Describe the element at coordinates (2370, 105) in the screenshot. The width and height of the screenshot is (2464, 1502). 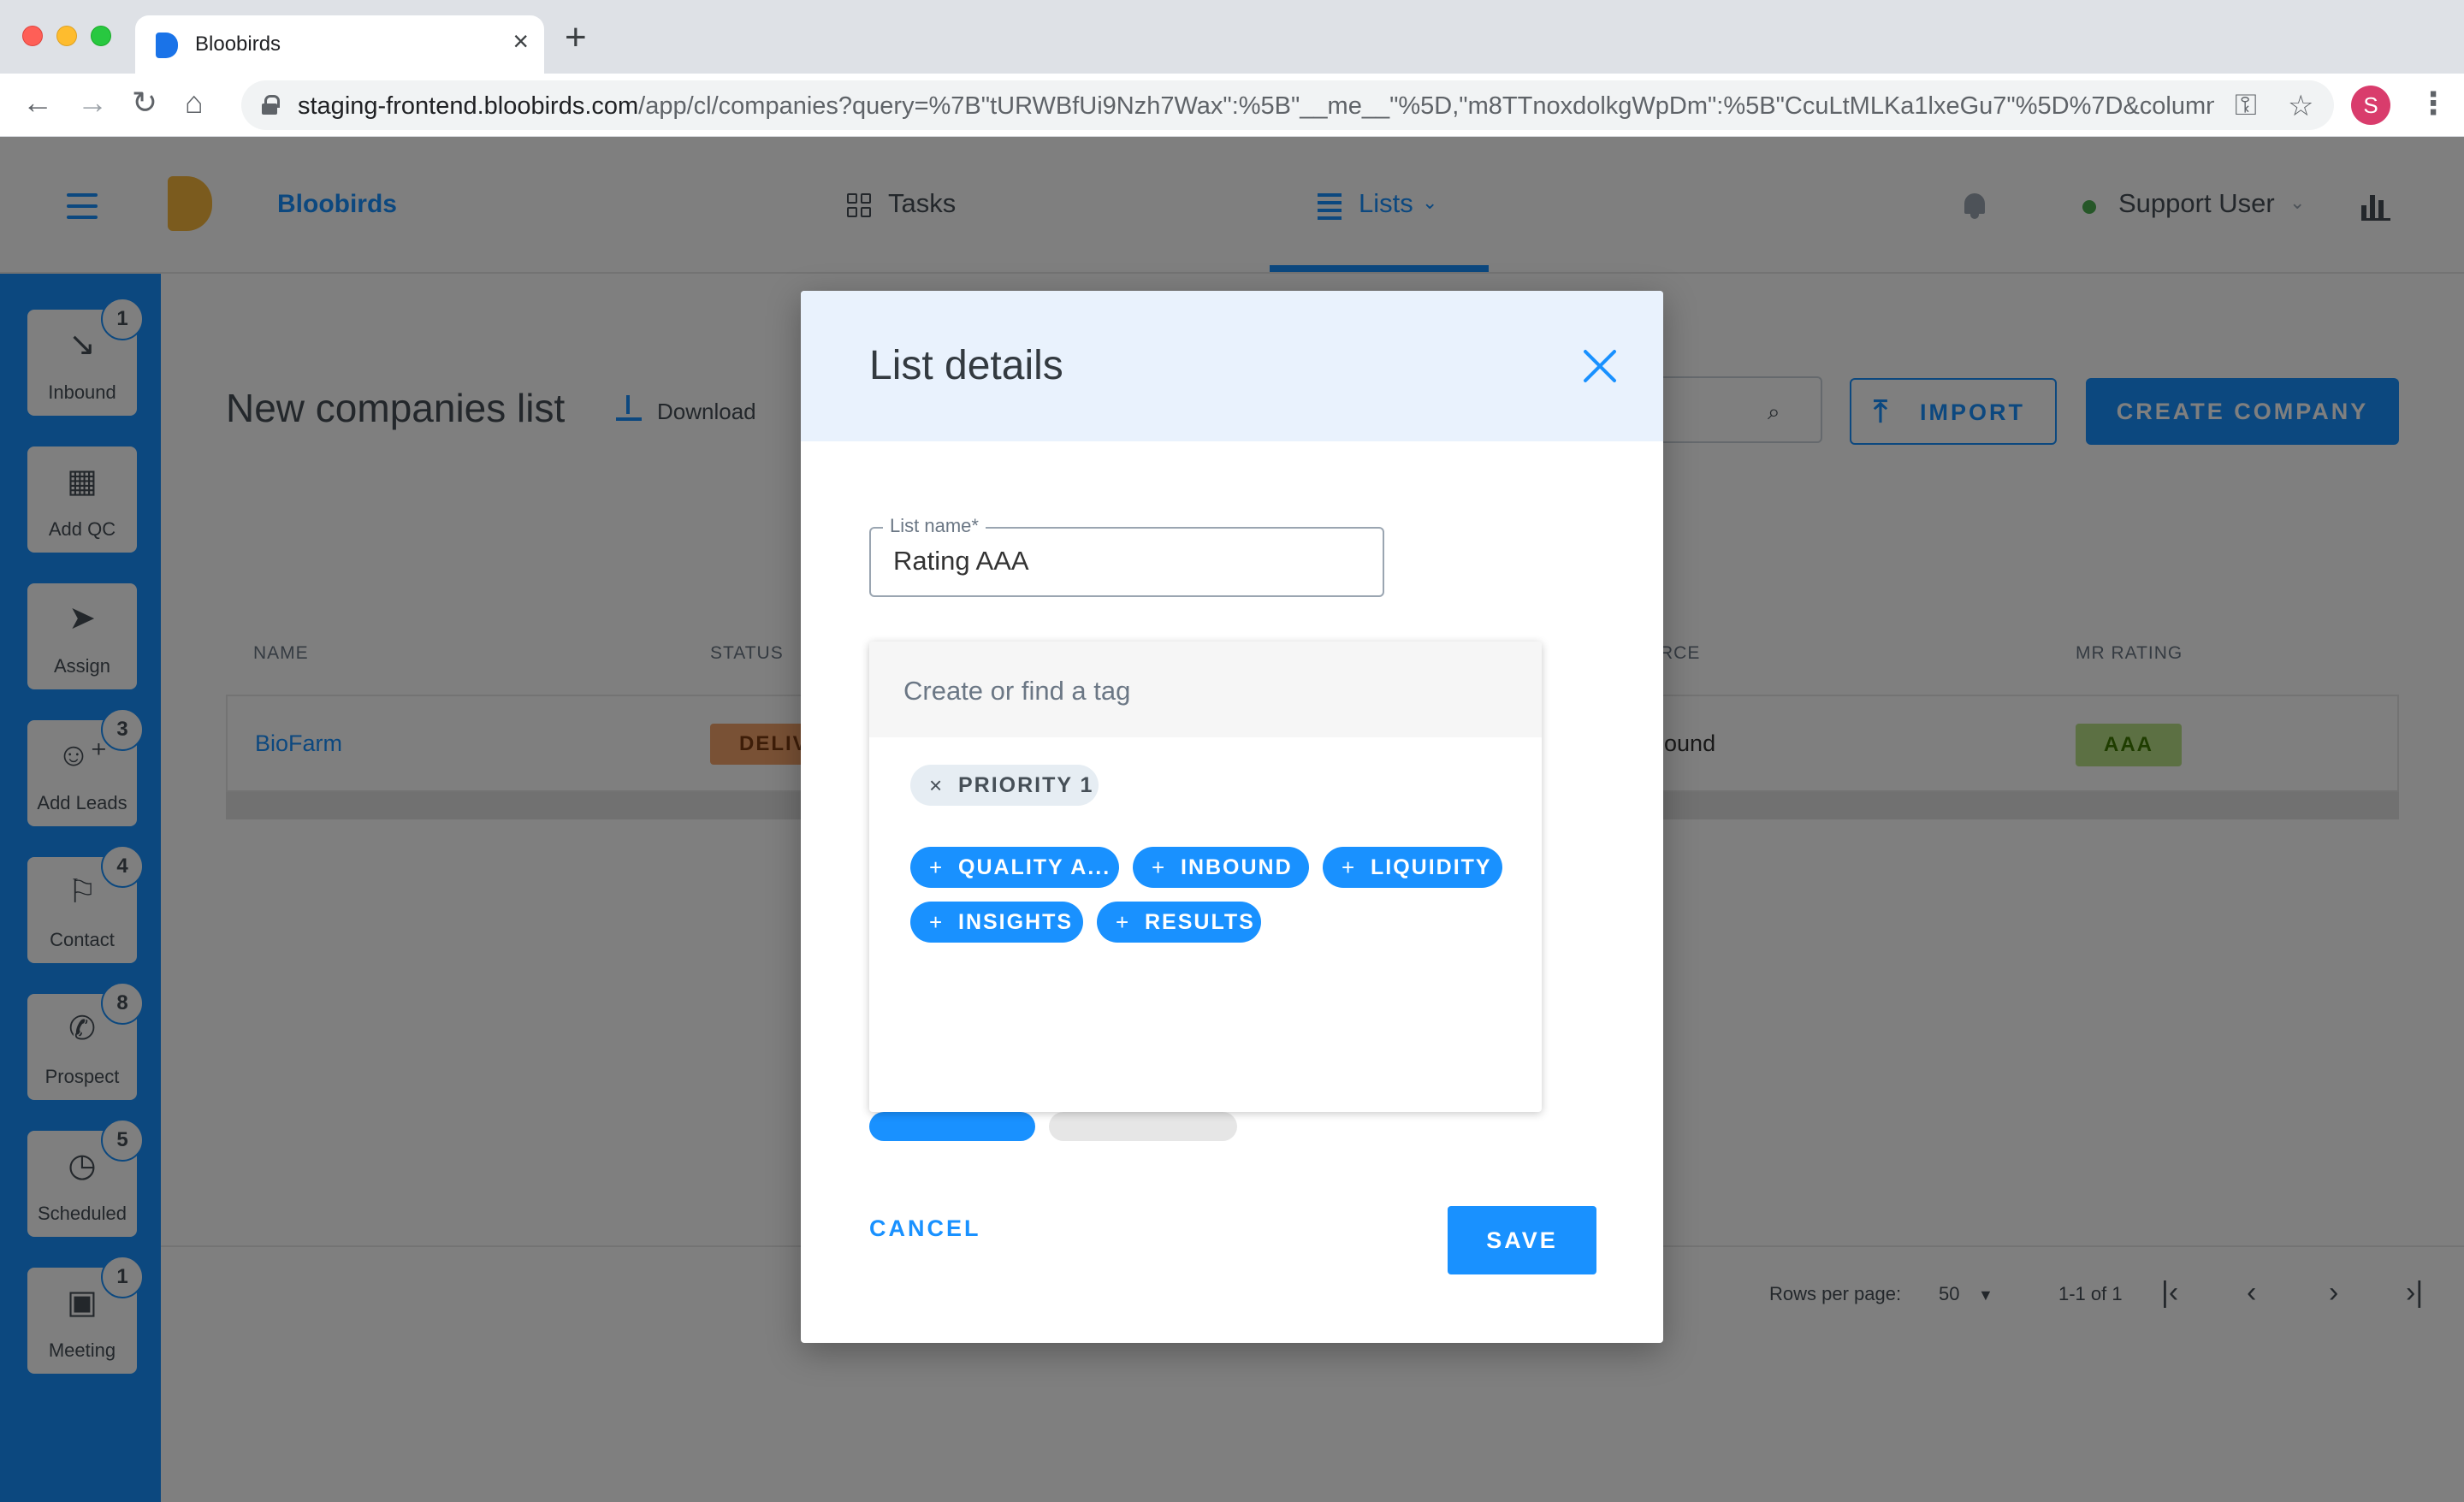
I see `profile-avatar: S` at that location.